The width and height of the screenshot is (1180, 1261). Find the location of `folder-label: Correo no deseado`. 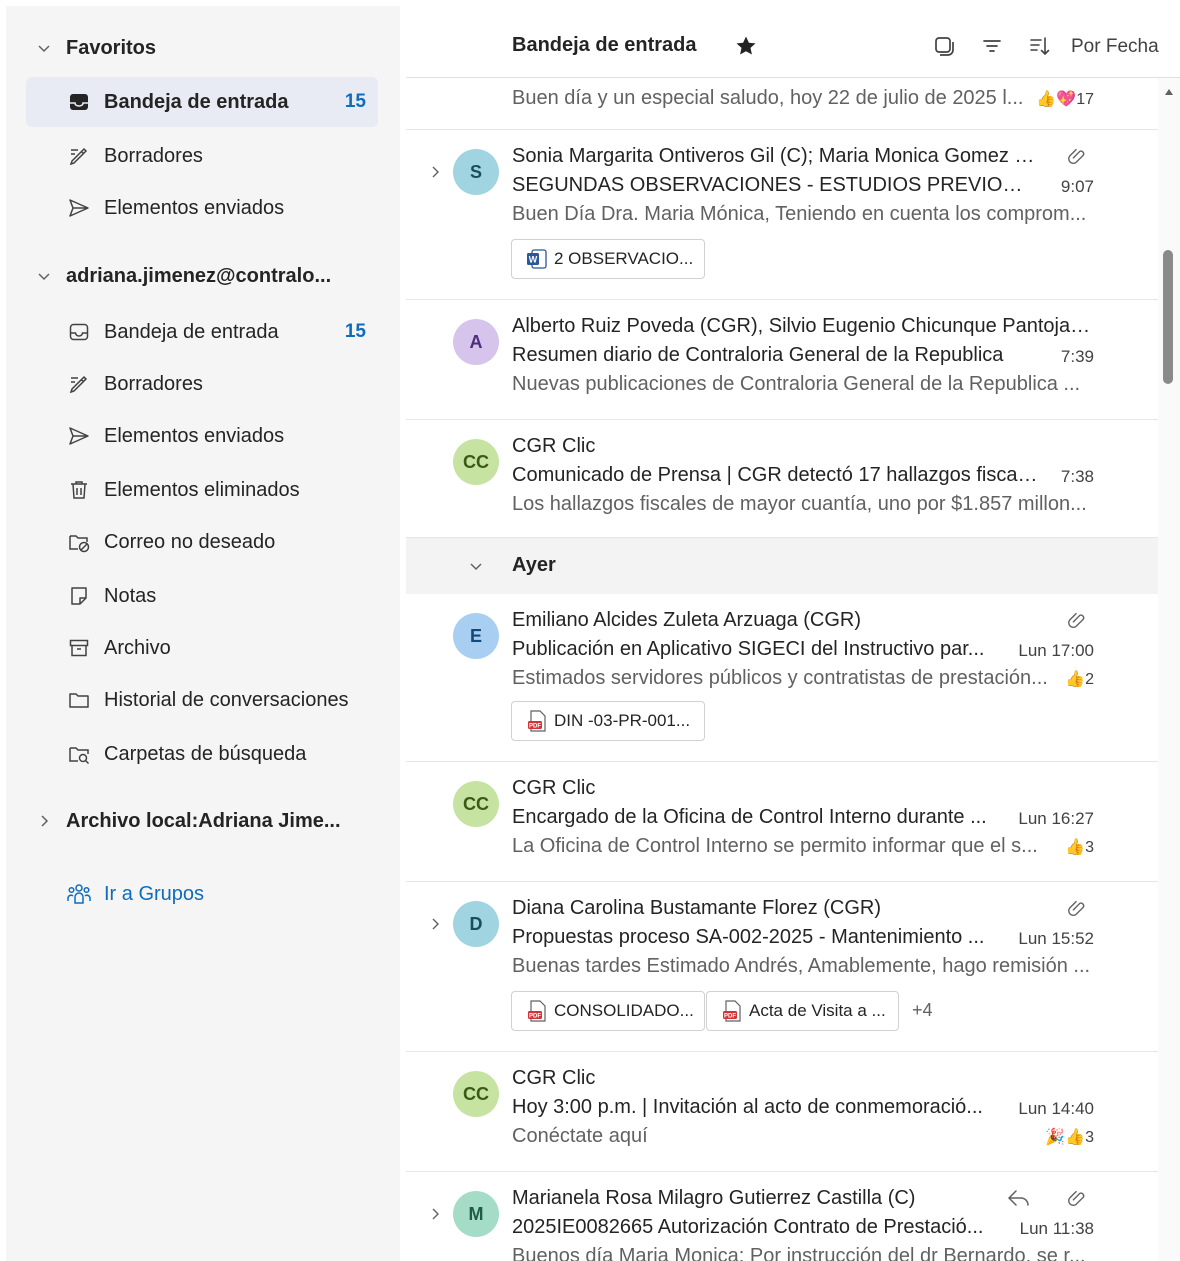

folder-label: Correo no deseado is located at coordinates (190, 541).